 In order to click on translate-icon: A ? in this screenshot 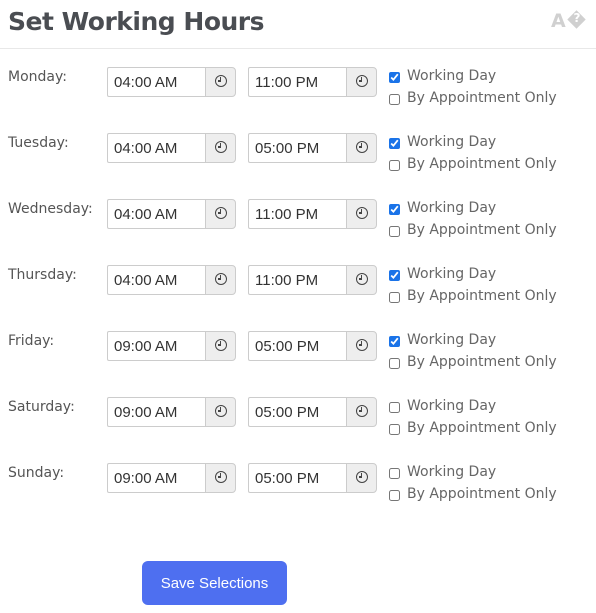, I will do `click(570, 22)`.